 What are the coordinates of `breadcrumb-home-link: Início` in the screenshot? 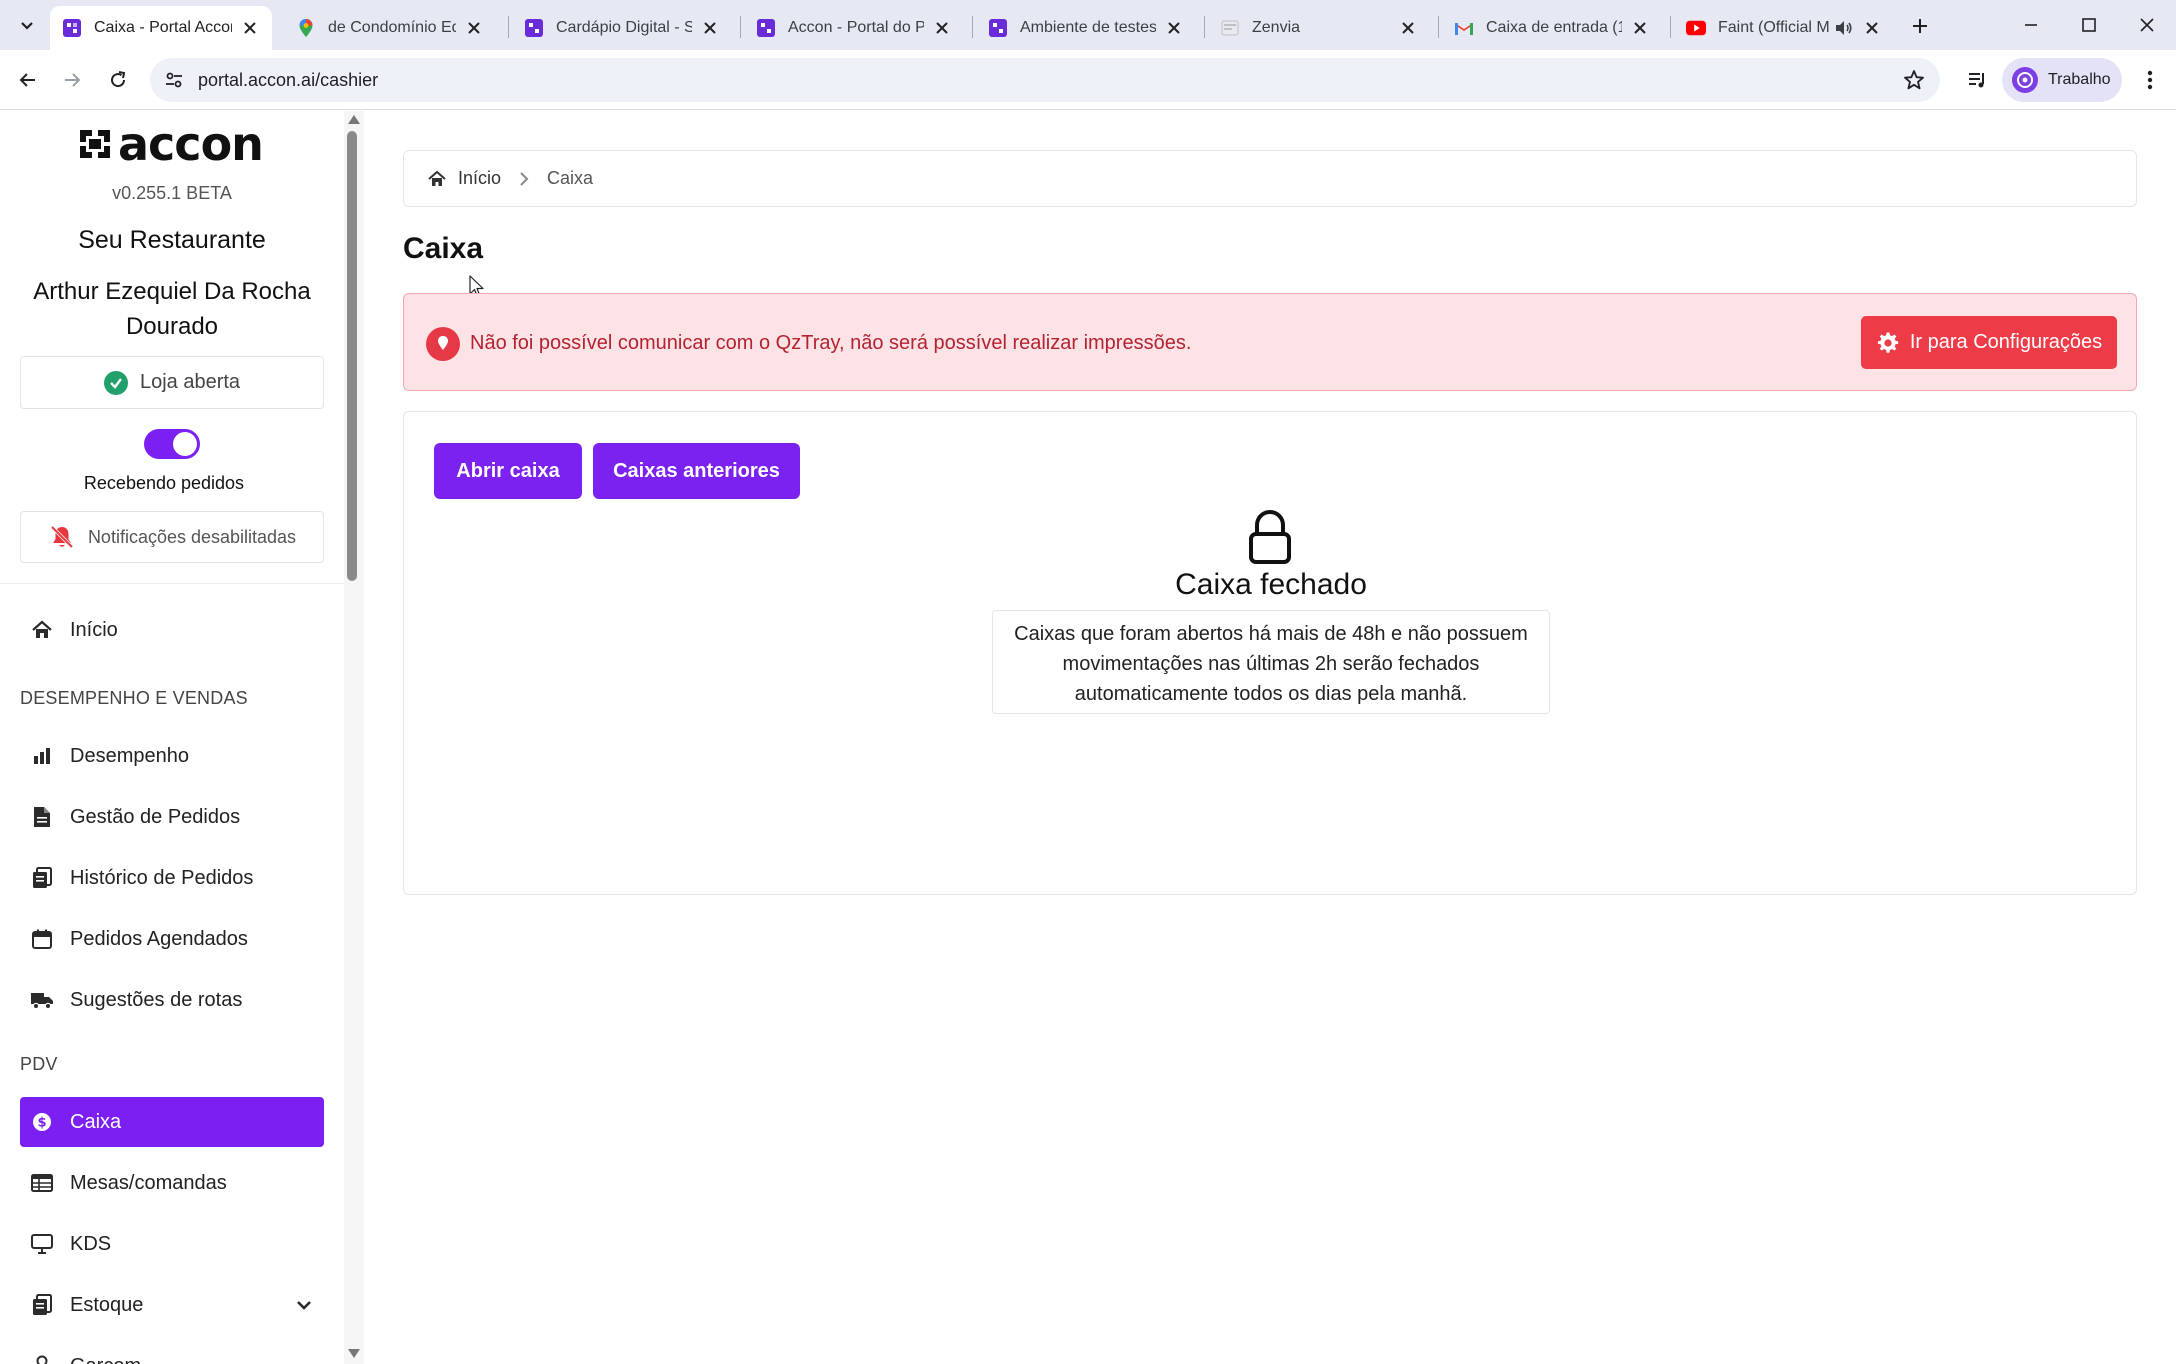 It's located at (479, 178).